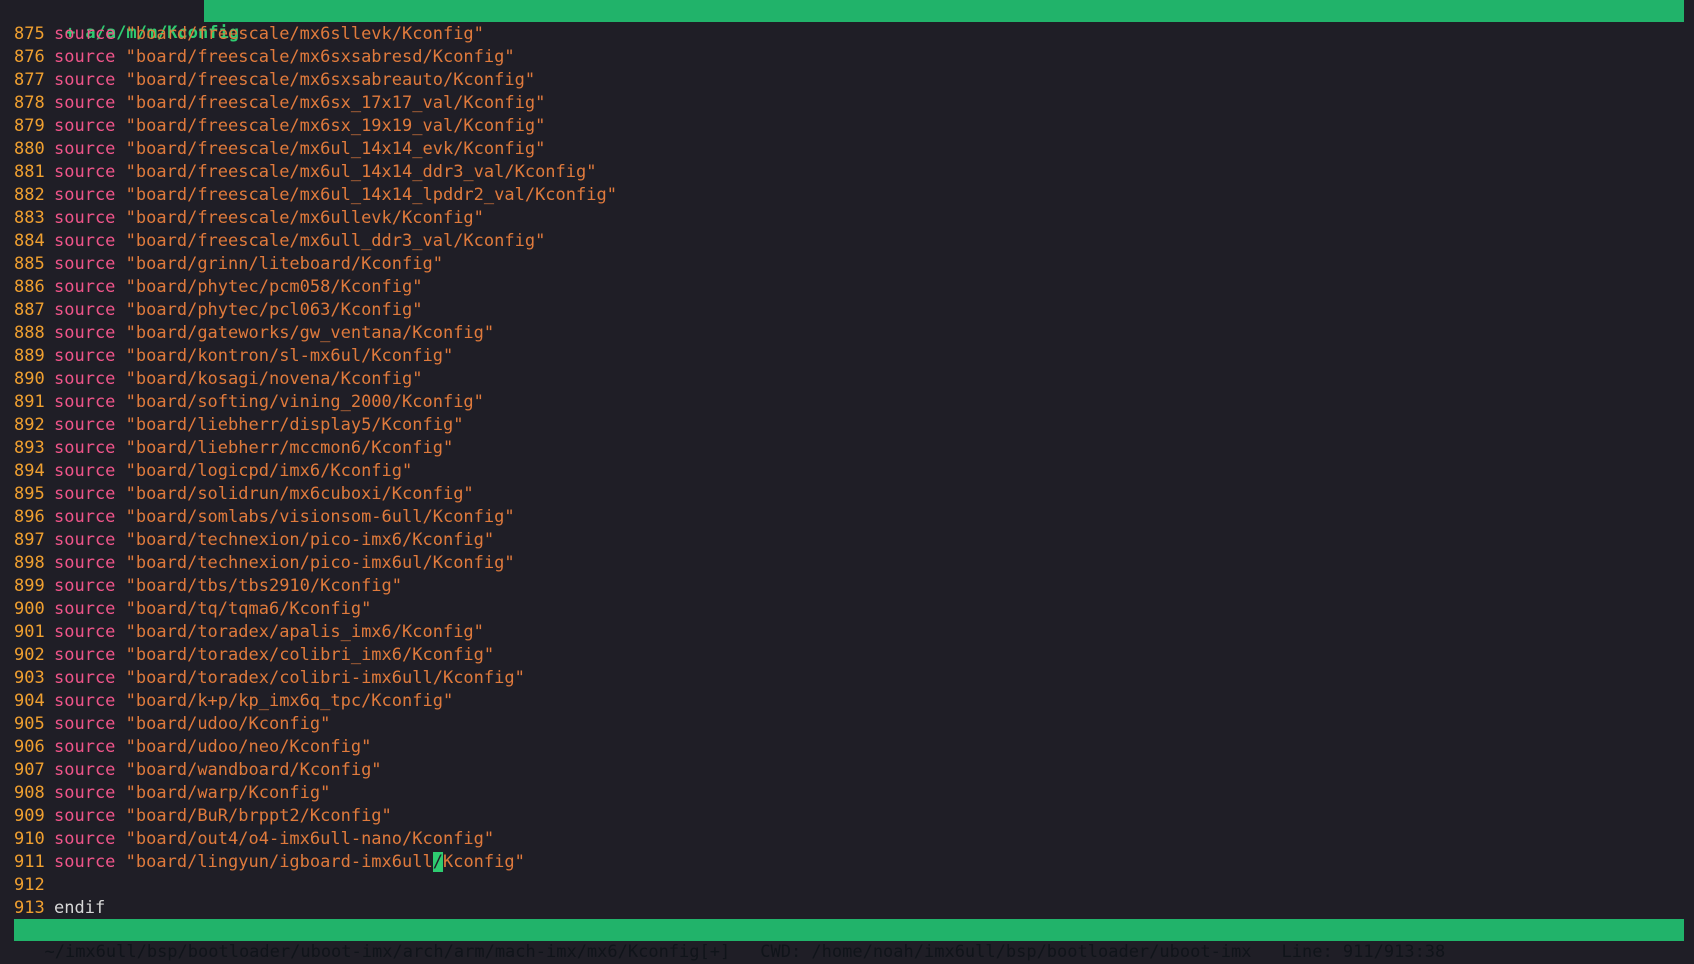 The width and height of the screenshot is (1694, 964). What do you see at coordinates (29, 287) in the screenshot?
I see `line-number: 886` at bounding box center [29, 287].